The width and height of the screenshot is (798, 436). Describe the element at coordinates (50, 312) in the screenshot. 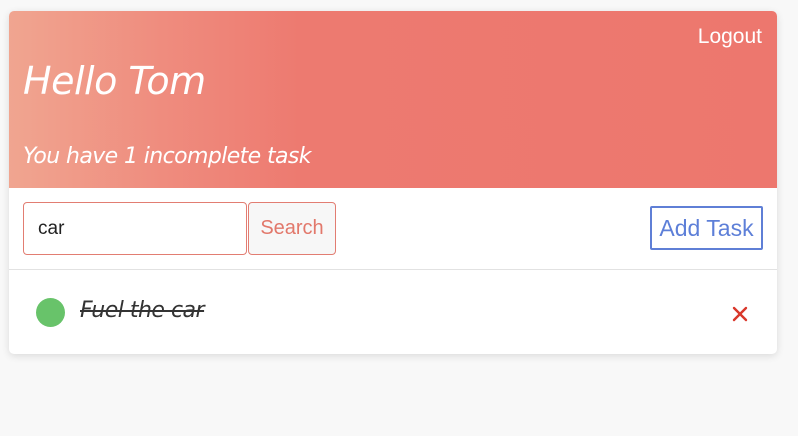

I see `complete-status-icon` at that location.